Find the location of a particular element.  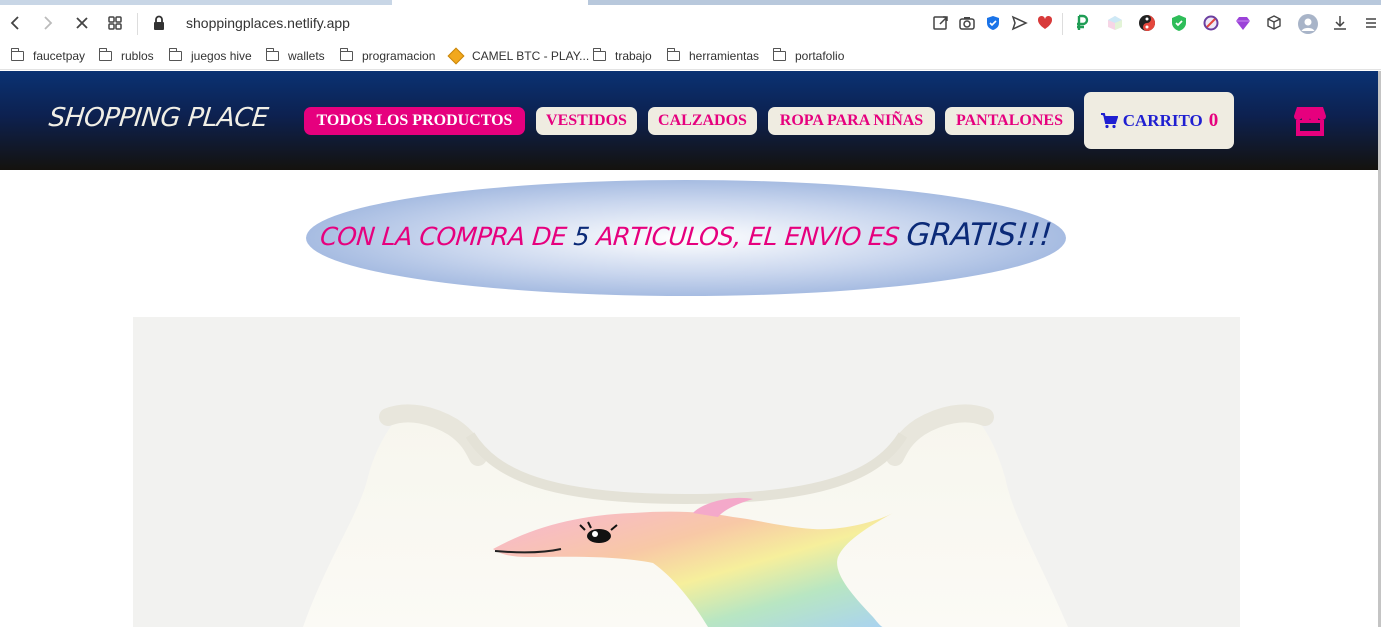

cart-icon is located at coordinates (1109, 120).